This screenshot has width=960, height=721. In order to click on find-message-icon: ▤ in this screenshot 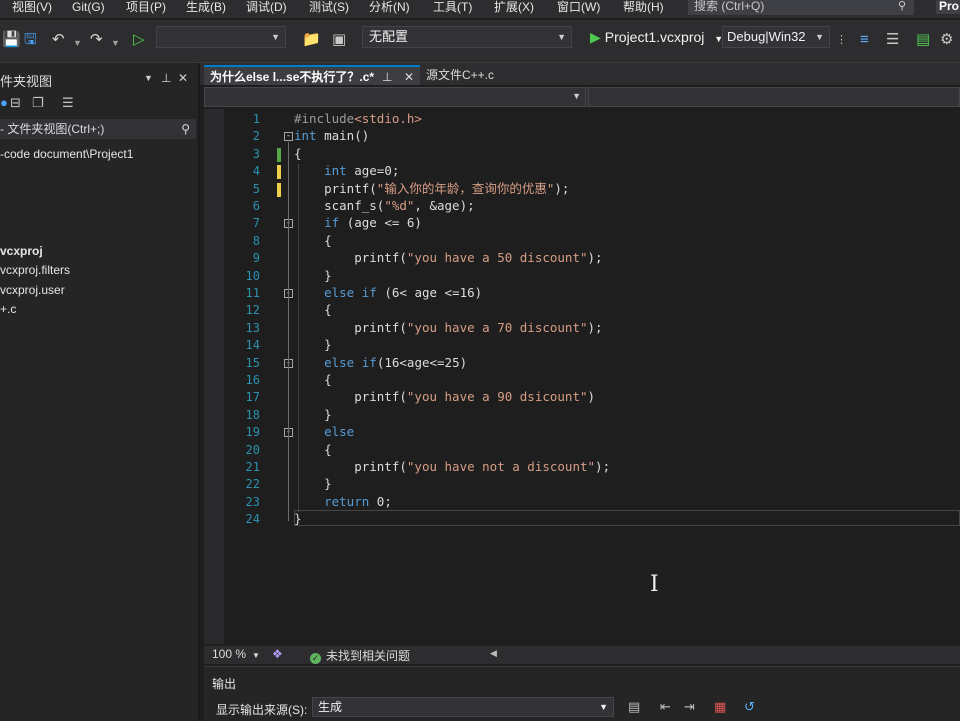, I will do `click(634, 707)`.